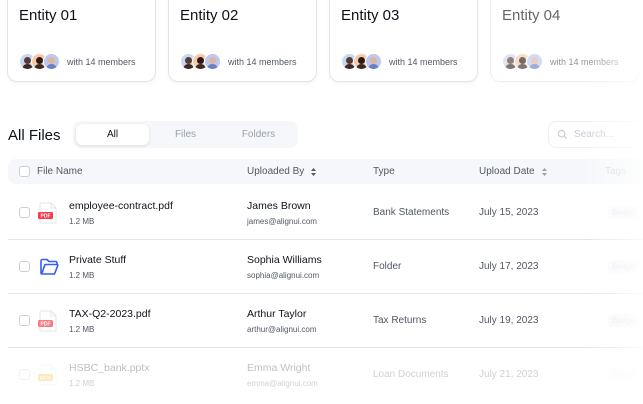  What do you see at coordinates (45, 378) in the screenshot?
I see `svg-text: PPTX` at bounding box center [45, 378].